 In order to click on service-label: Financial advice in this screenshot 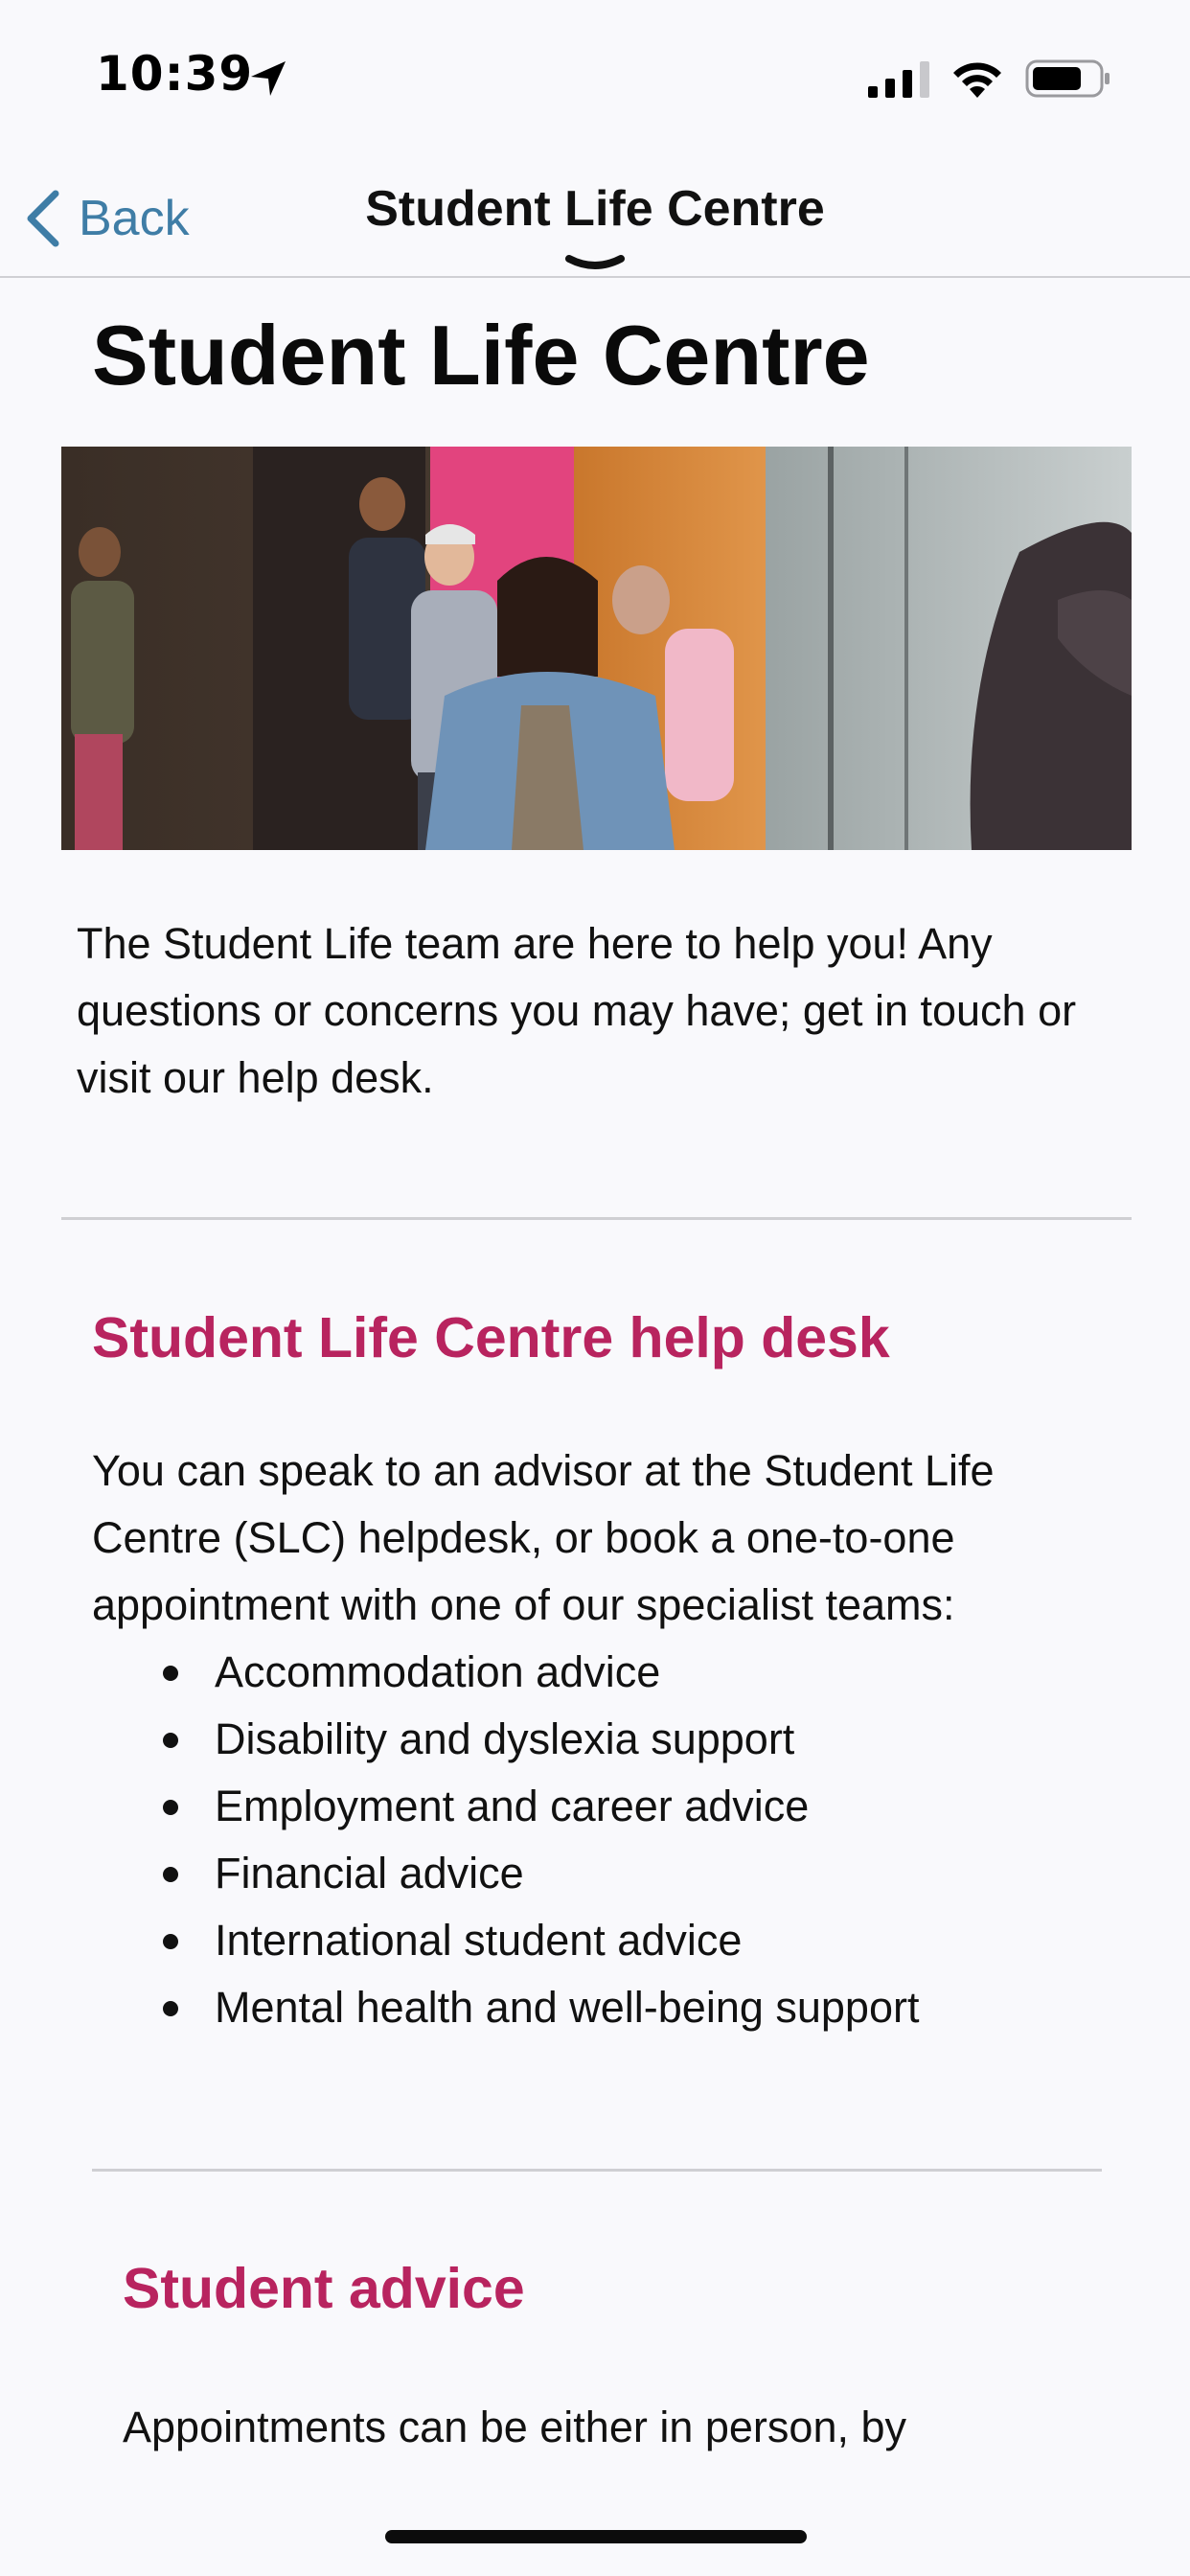, I will do `click(370, 1874)`.